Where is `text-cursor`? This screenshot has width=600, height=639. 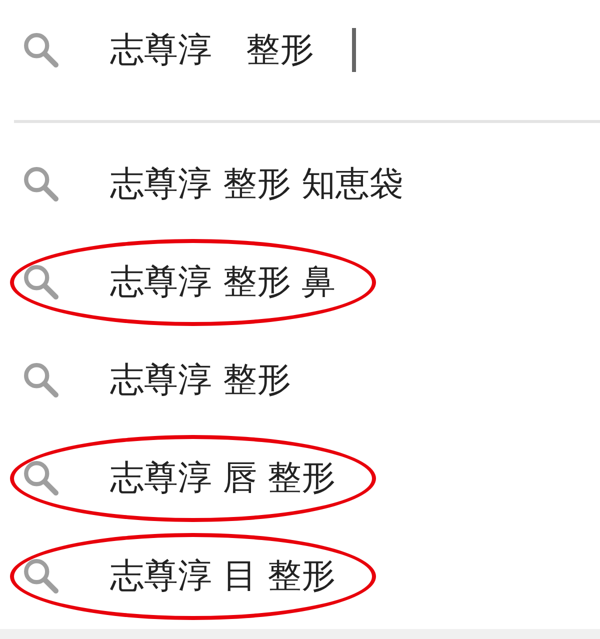
text-cursor is located at coordinates (354, 50).